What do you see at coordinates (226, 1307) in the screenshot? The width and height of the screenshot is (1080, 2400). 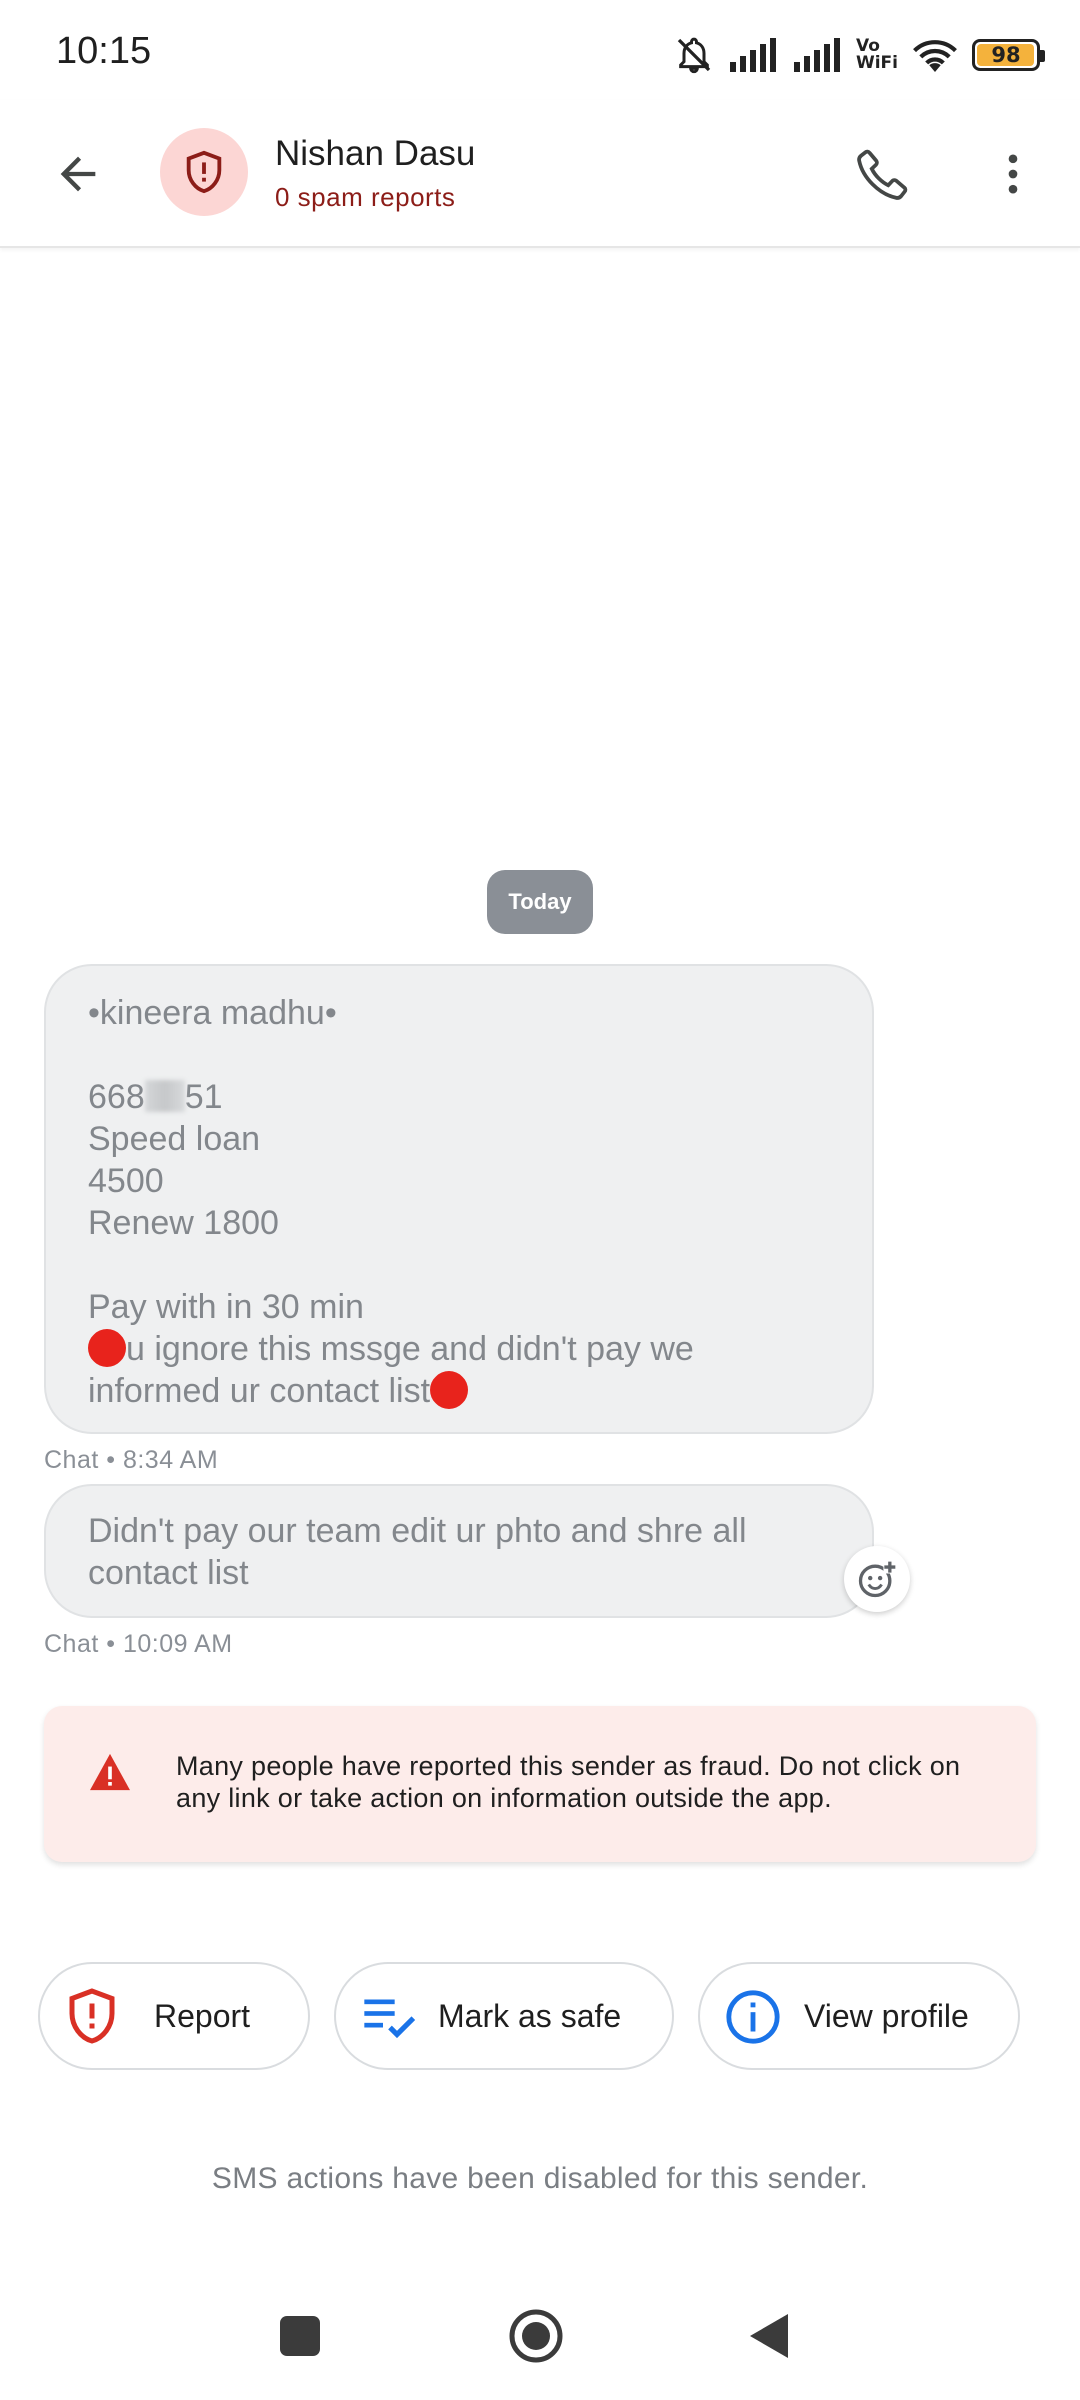 I see `message-line: Pay with in 30 min` at bounding box center [226, 1307].